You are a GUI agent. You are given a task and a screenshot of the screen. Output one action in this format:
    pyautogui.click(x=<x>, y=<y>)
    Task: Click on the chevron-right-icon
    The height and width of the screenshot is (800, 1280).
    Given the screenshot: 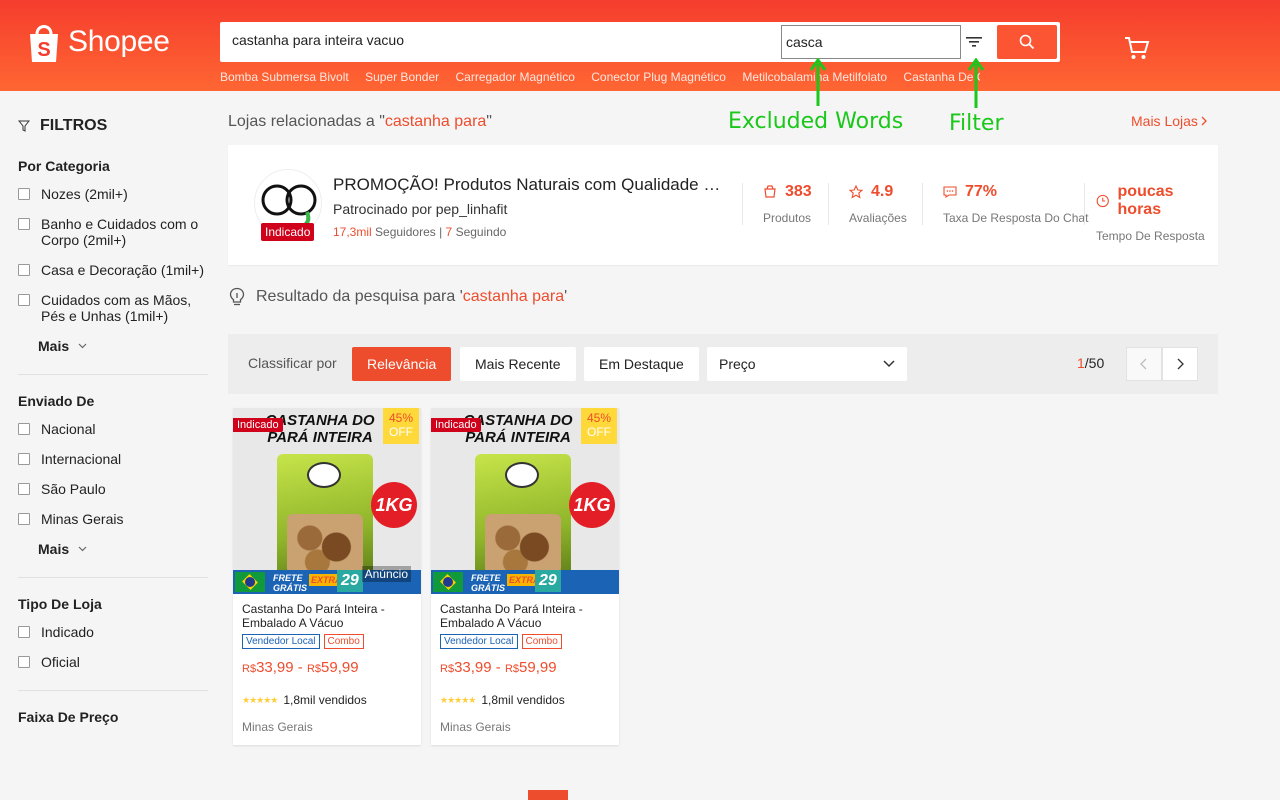 What is the action you would take?
    pyautogui.click(x=1204, y=121)
    